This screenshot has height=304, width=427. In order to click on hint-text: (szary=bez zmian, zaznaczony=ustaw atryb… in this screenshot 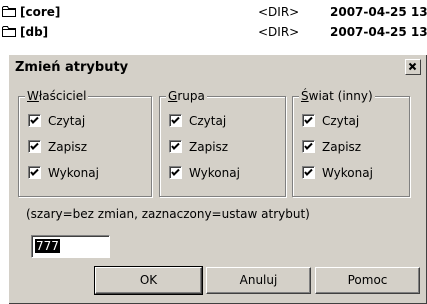, I will do `click(168, 214)`.